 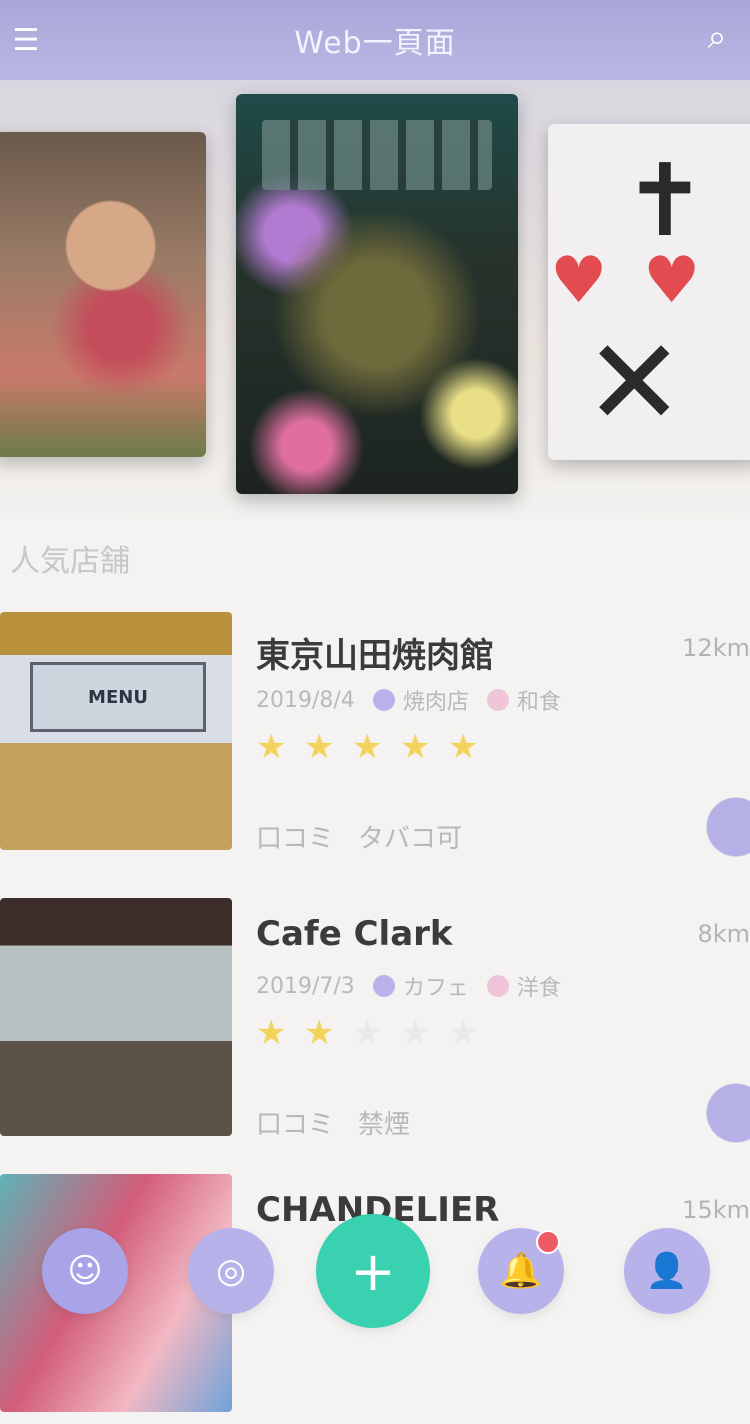 What do you see at coordinates (420, 700) in the screenshot?
I see `category-tag: 焼肉店` at bounding box center [420, 700].